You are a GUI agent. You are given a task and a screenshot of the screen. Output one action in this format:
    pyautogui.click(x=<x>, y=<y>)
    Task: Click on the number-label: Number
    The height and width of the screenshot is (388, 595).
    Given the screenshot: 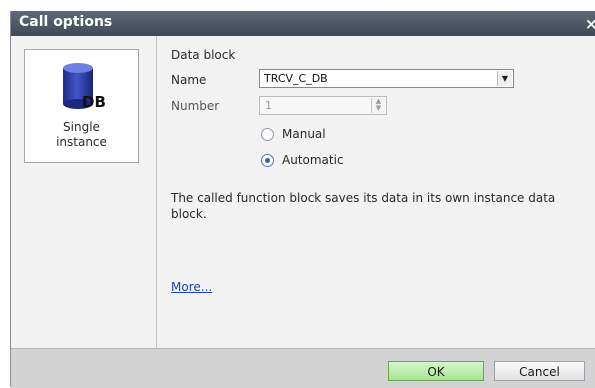 What is the action you would take?
    pyautogui.click(x=195, y=106)
    